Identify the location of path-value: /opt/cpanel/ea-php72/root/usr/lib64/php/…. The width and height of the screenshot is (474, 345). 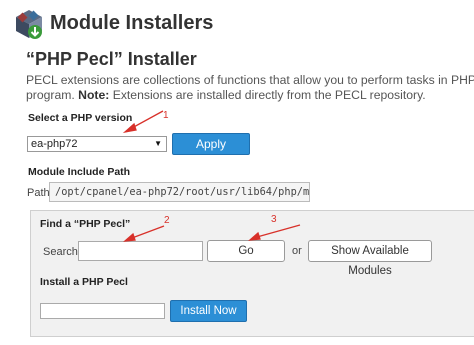
(179, 192).